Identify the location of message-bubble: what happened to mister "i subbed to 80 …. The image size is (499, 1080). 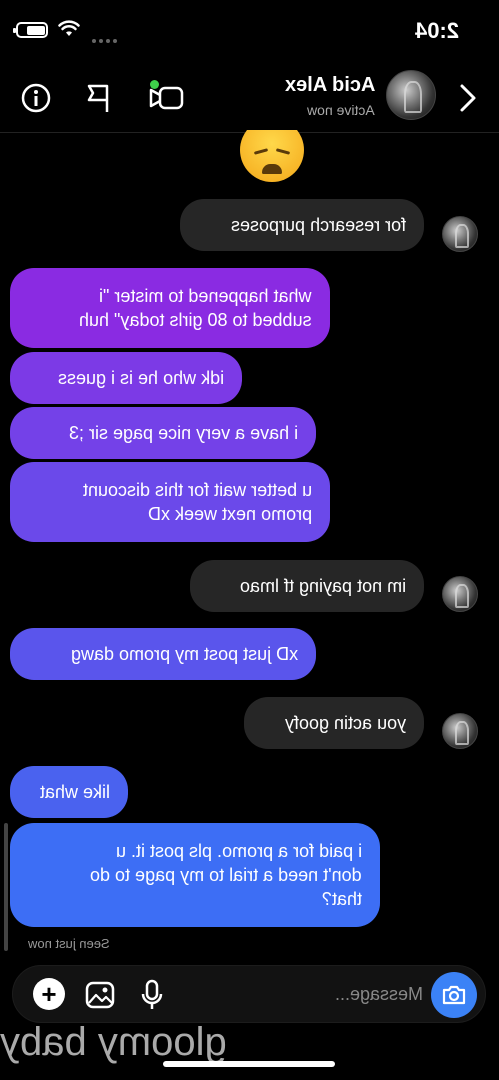
(170, 308).